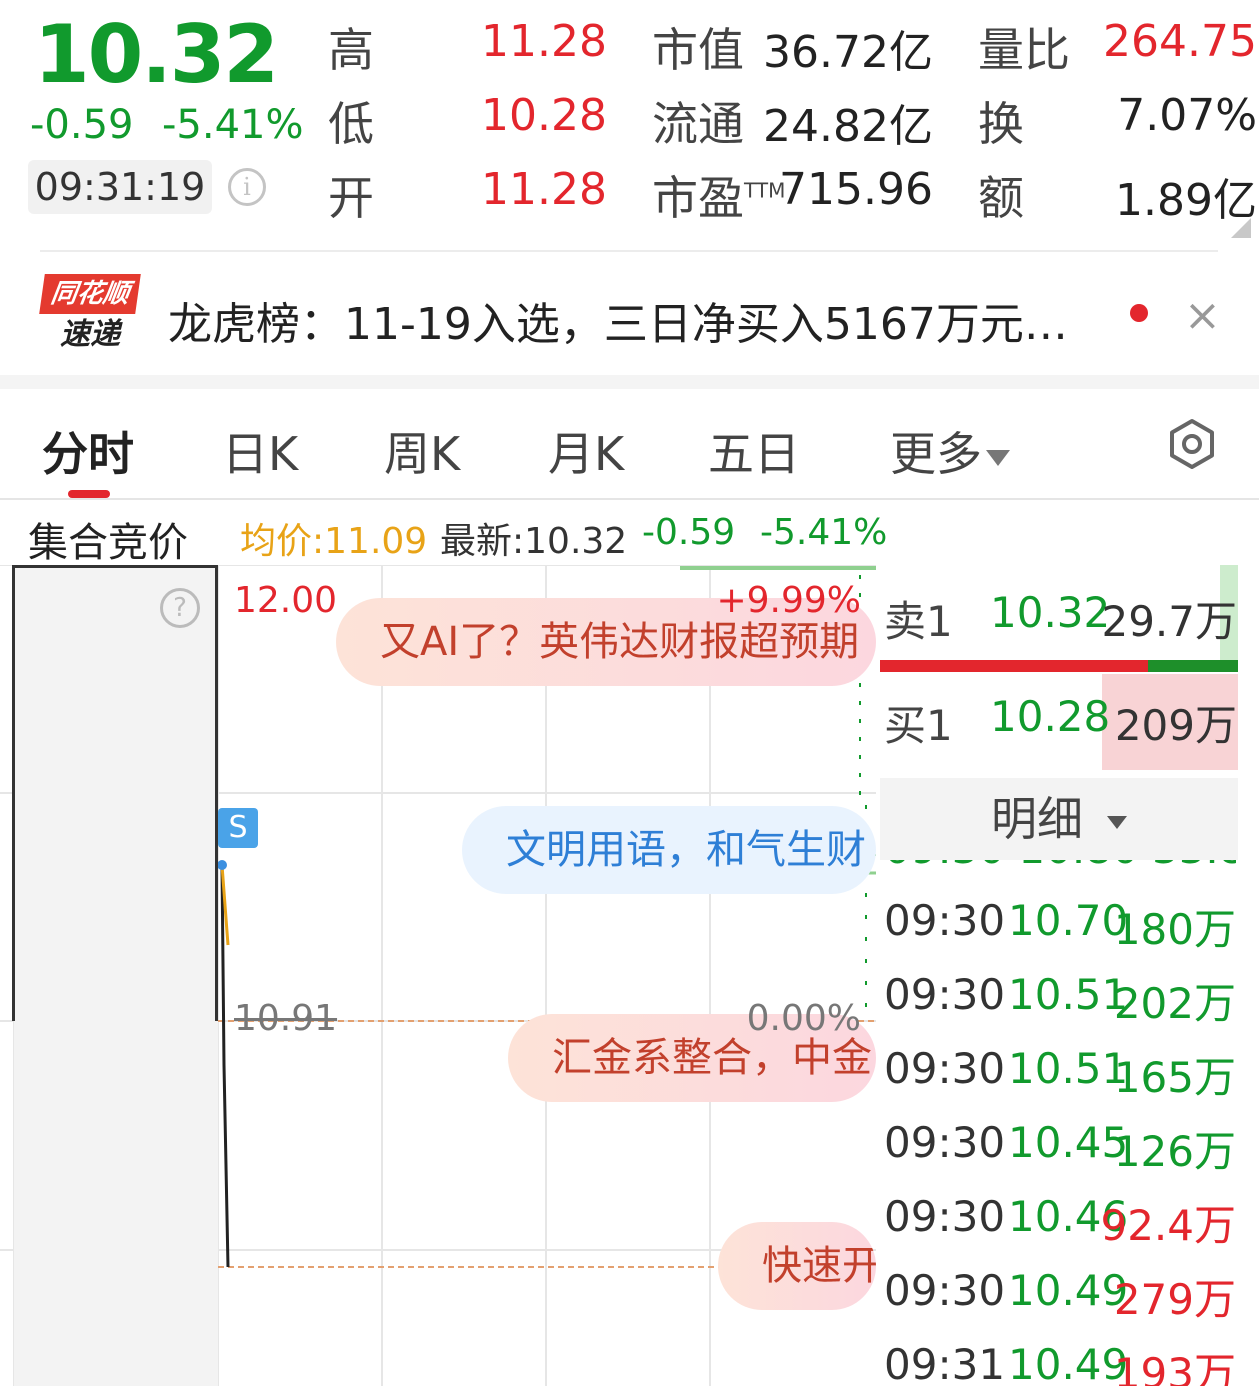  Describe the element at coordinates (803, 1018) in the screenshot. I see `pct-axis-mid: 0.00%` at that location.